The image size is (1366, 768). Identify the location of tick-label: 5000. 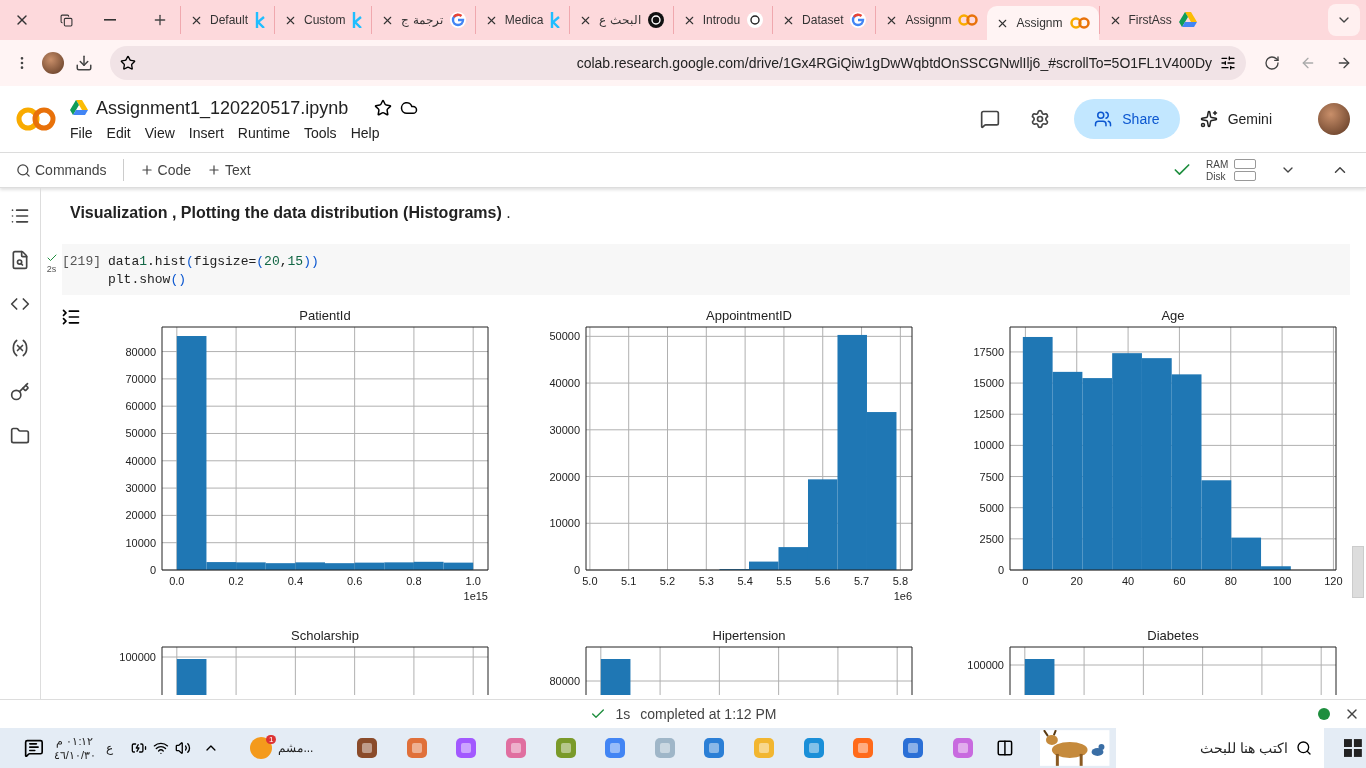
(991, 507).